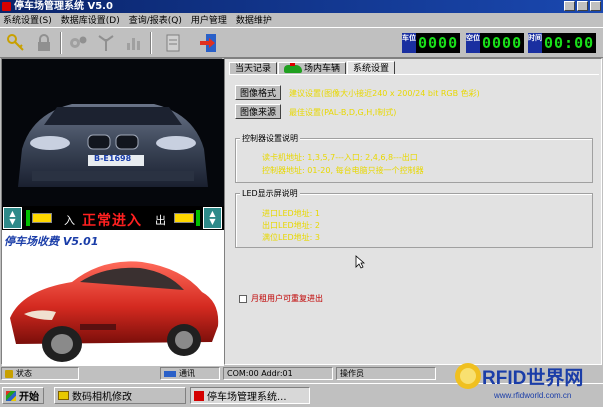 The width and height of the screenshot is (603, 407). I want to click on time-label: 时间, so click(535, 43).